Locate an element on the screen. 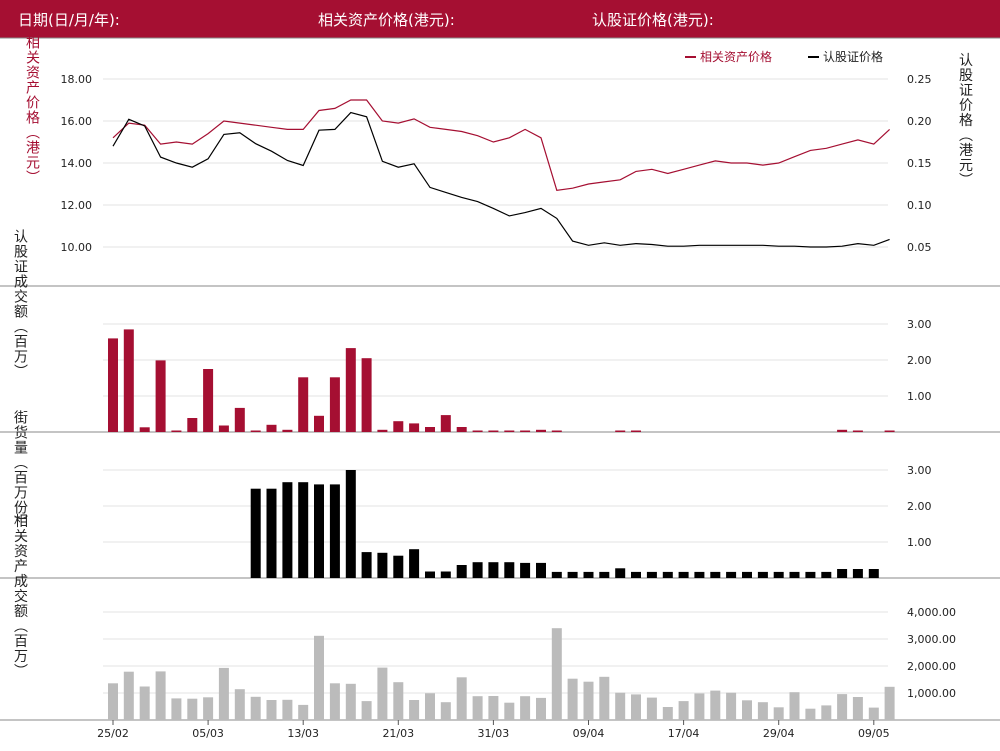 This screenshot has height=751, width=1000. y-right-tick-label: 0.15 is located at coordinates (919, 163).